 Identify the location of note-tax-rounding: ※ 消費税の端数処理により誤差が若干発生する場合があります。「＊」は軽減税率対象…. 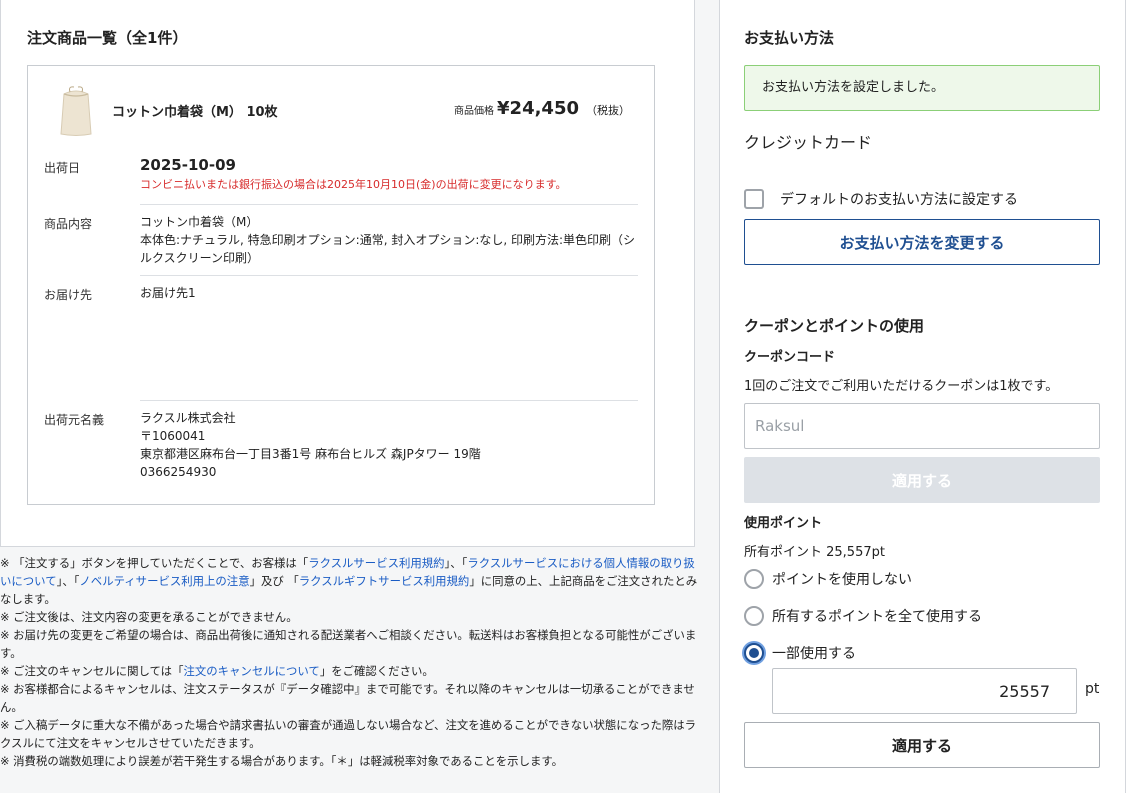
(281, 761).